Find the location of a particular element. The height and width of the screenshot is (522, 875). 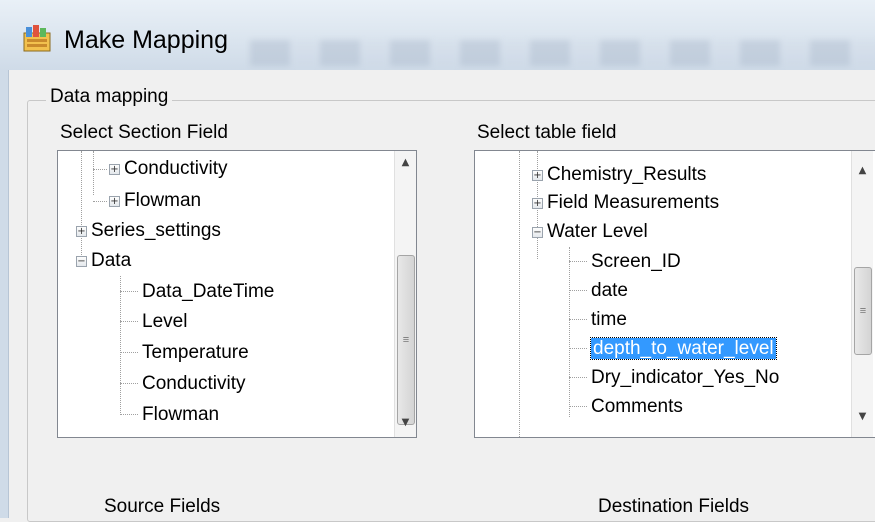

tree-item-conductivity-data: Conductivity is located at coordinates (194, 384).